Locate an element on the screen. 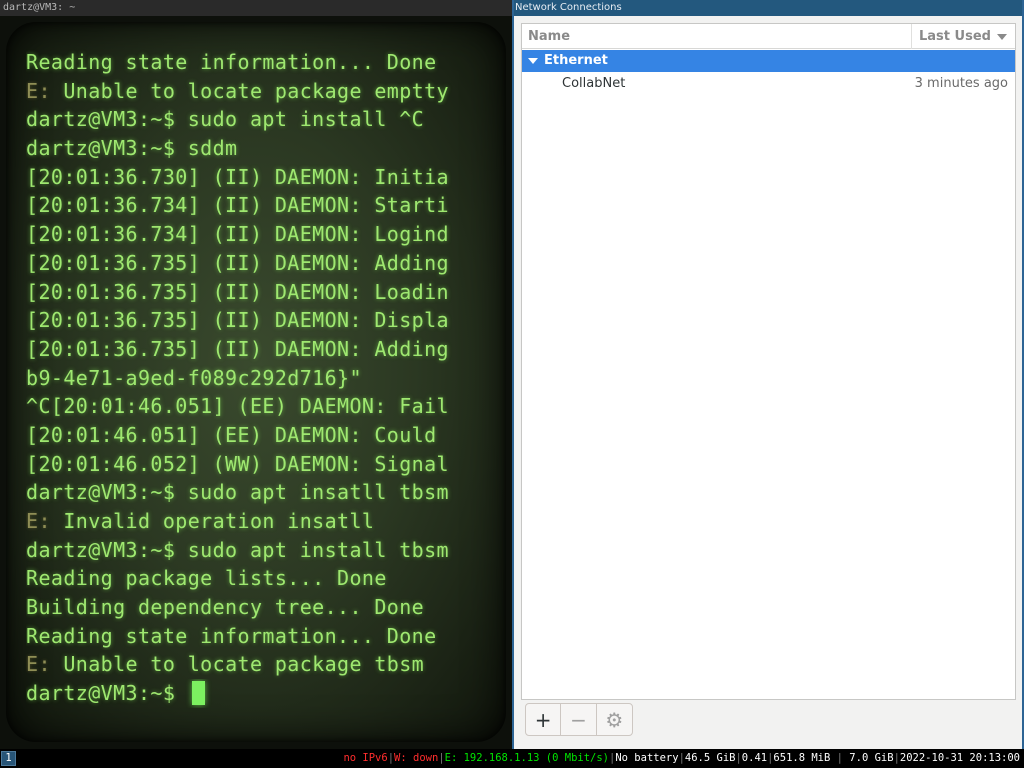 This screenshot has height=768, width=1024. column-header-last-used: Last Used is located at coordinates (964, 36).